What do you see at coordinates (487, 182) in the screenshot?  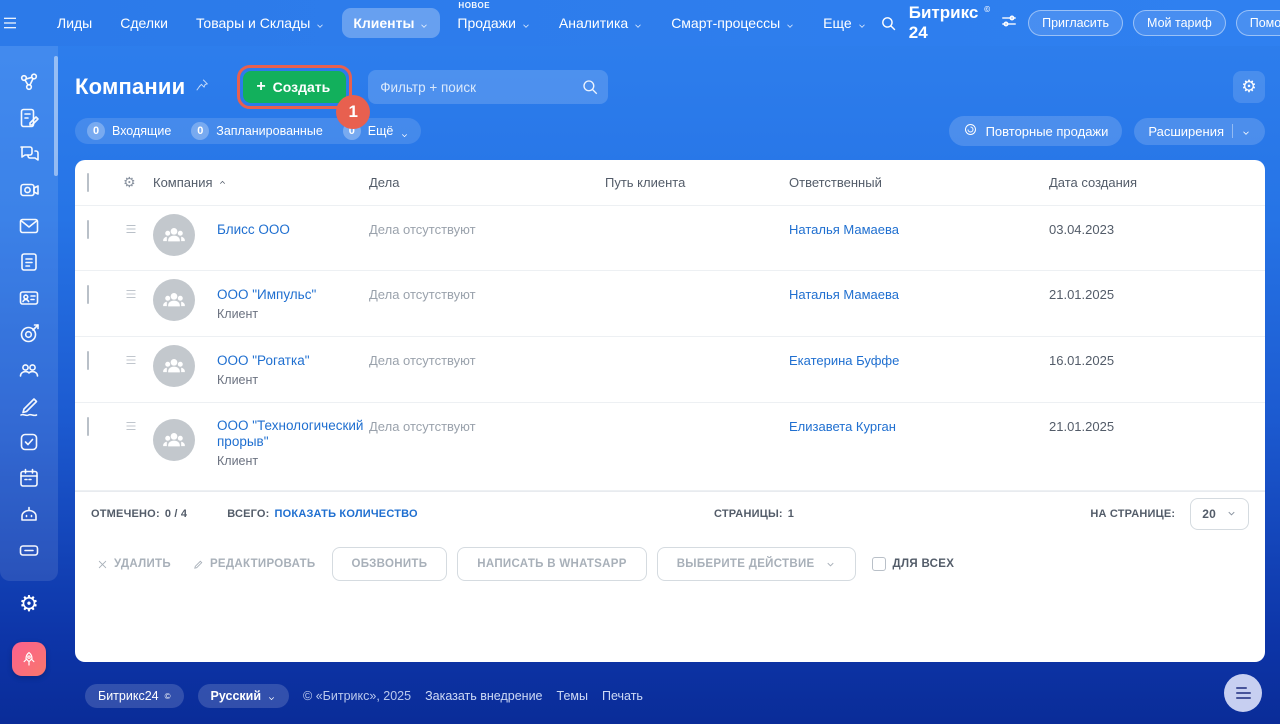 I see `column-activities: Дела` at bounding box center [487, 182].